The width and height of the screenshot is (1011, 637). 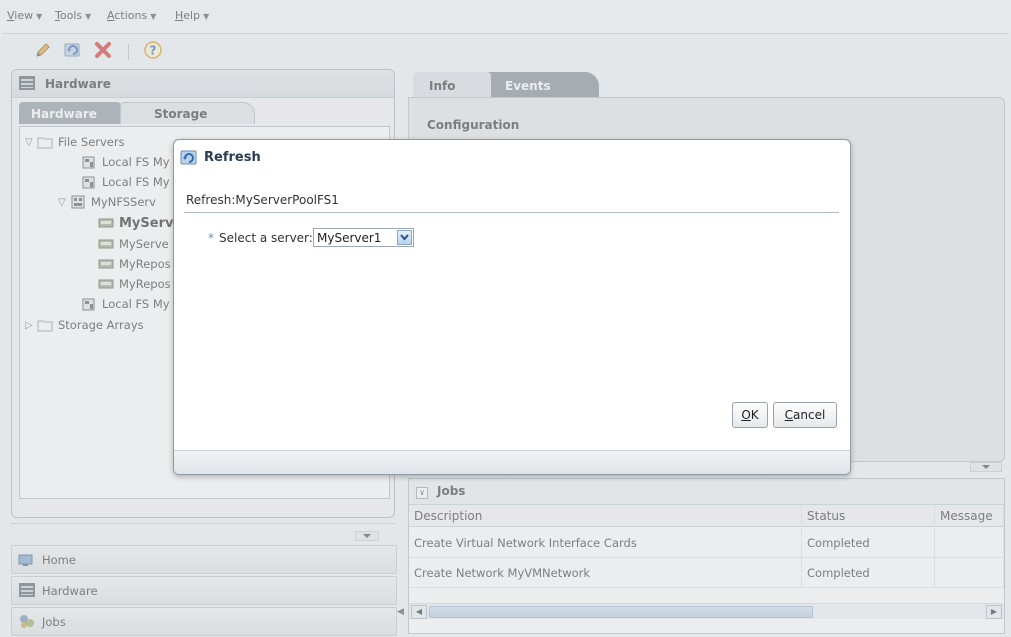 What do you see at coordinates (512, 462) in the screenshot?
I see `dialog-footer` at bounding box center [512, 462].